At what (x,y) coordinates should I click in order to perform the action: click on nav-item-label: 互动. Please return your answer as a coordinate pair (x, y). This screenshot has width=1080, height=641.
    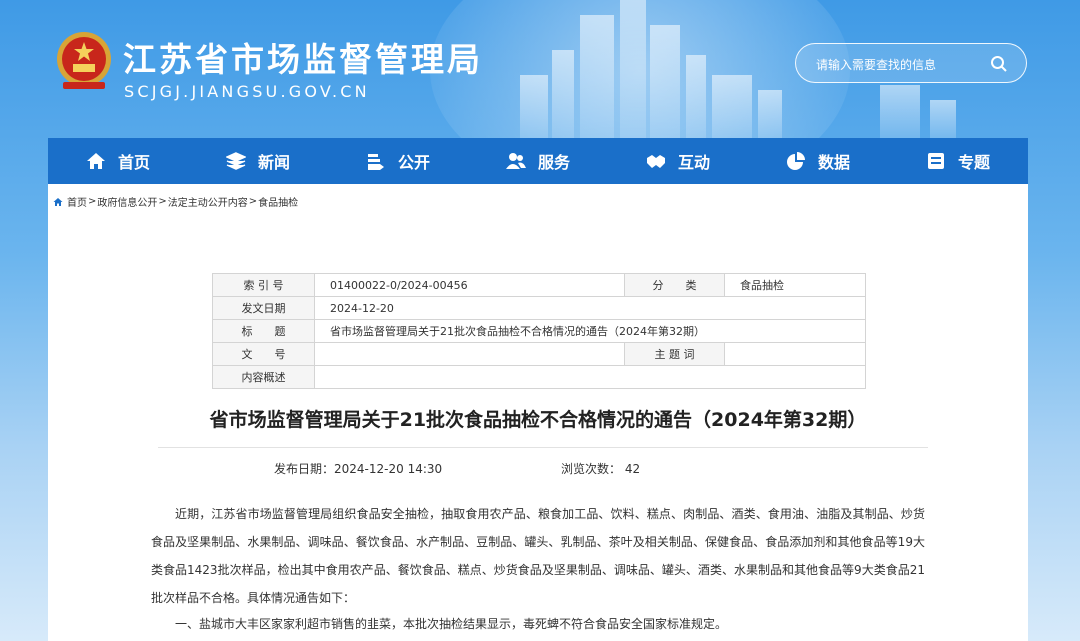
    Looking at the image, I should click on (693, 162).